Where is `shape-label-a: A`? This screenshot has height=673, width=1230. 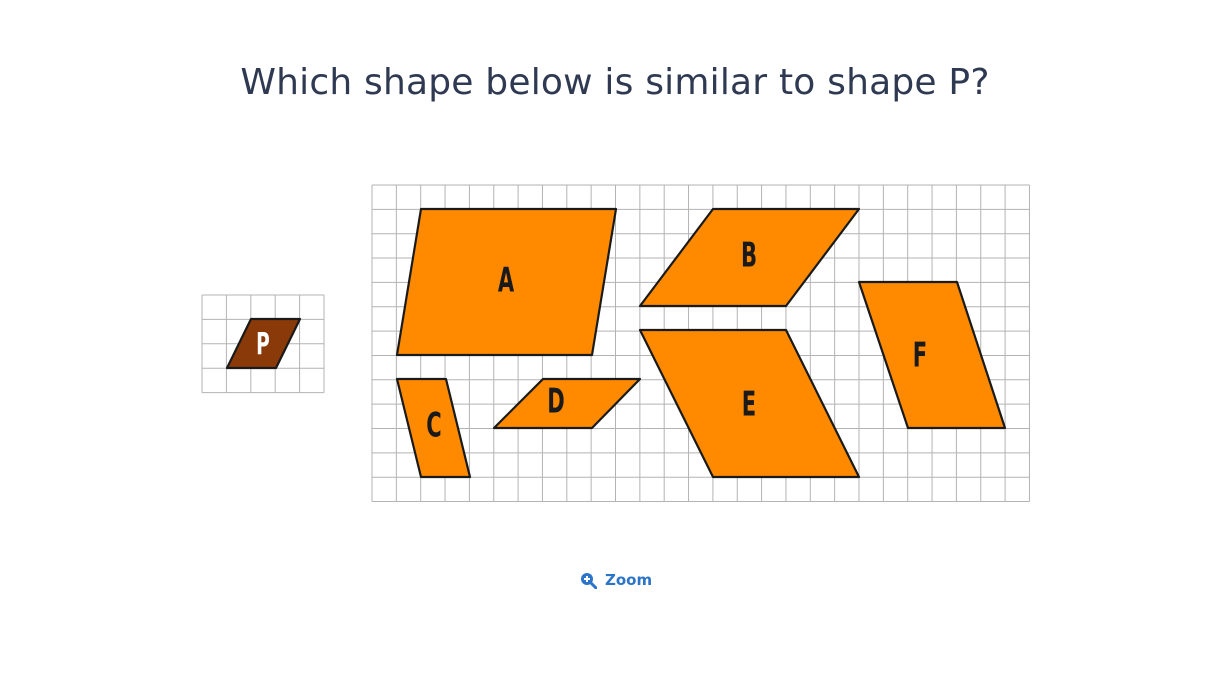
shape-label-a: A is located at coordinates (506, 280).